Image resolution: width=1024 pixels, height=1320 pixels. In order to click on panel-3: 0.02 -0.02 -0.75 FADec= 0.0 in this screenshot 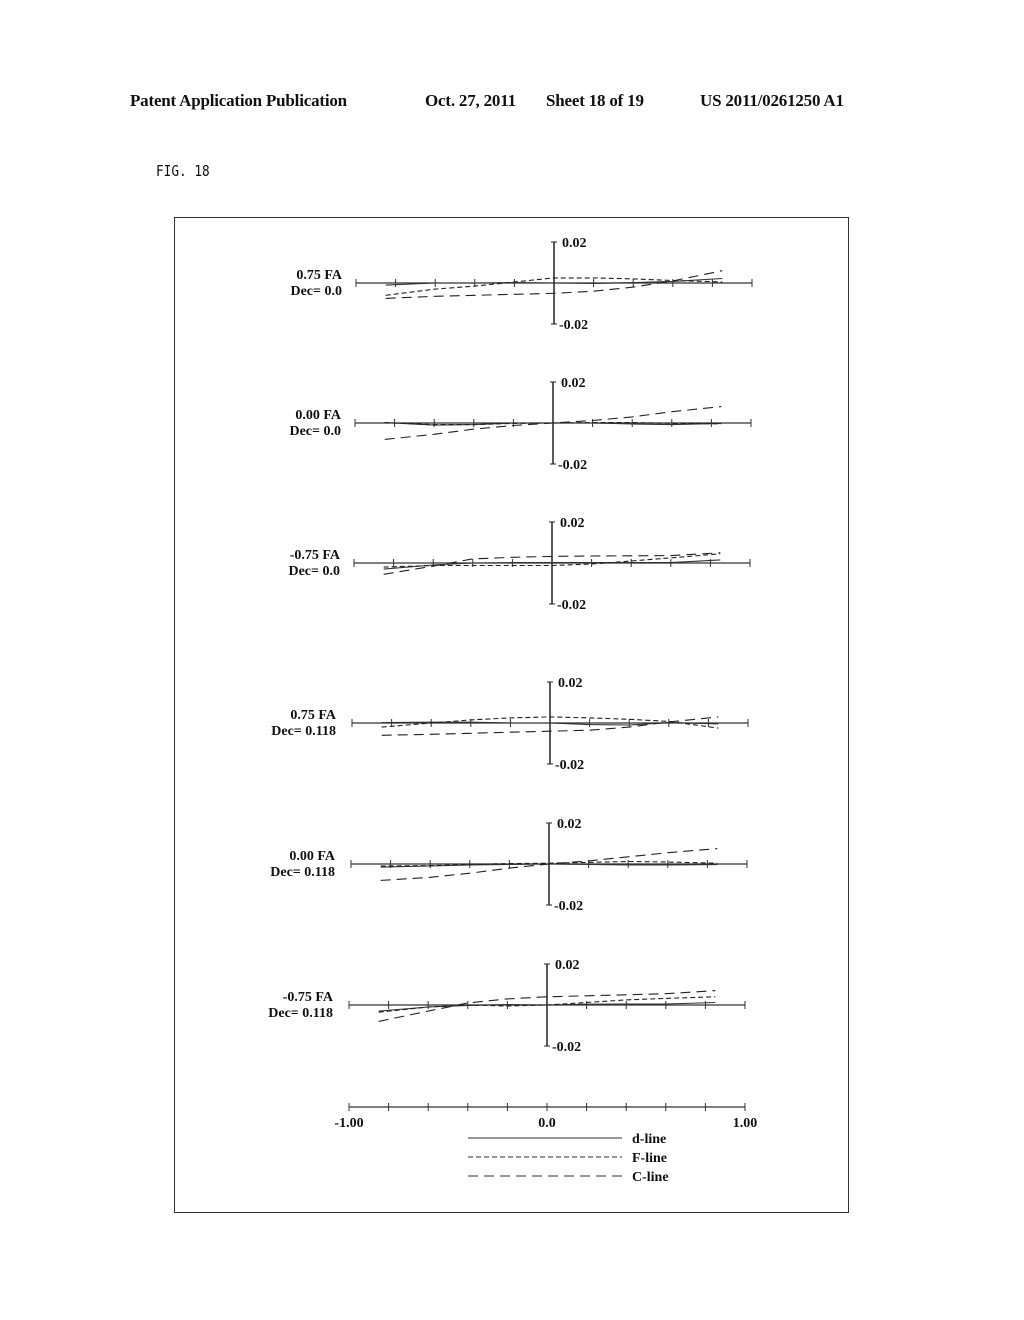, I will do `click(519, 564)`.